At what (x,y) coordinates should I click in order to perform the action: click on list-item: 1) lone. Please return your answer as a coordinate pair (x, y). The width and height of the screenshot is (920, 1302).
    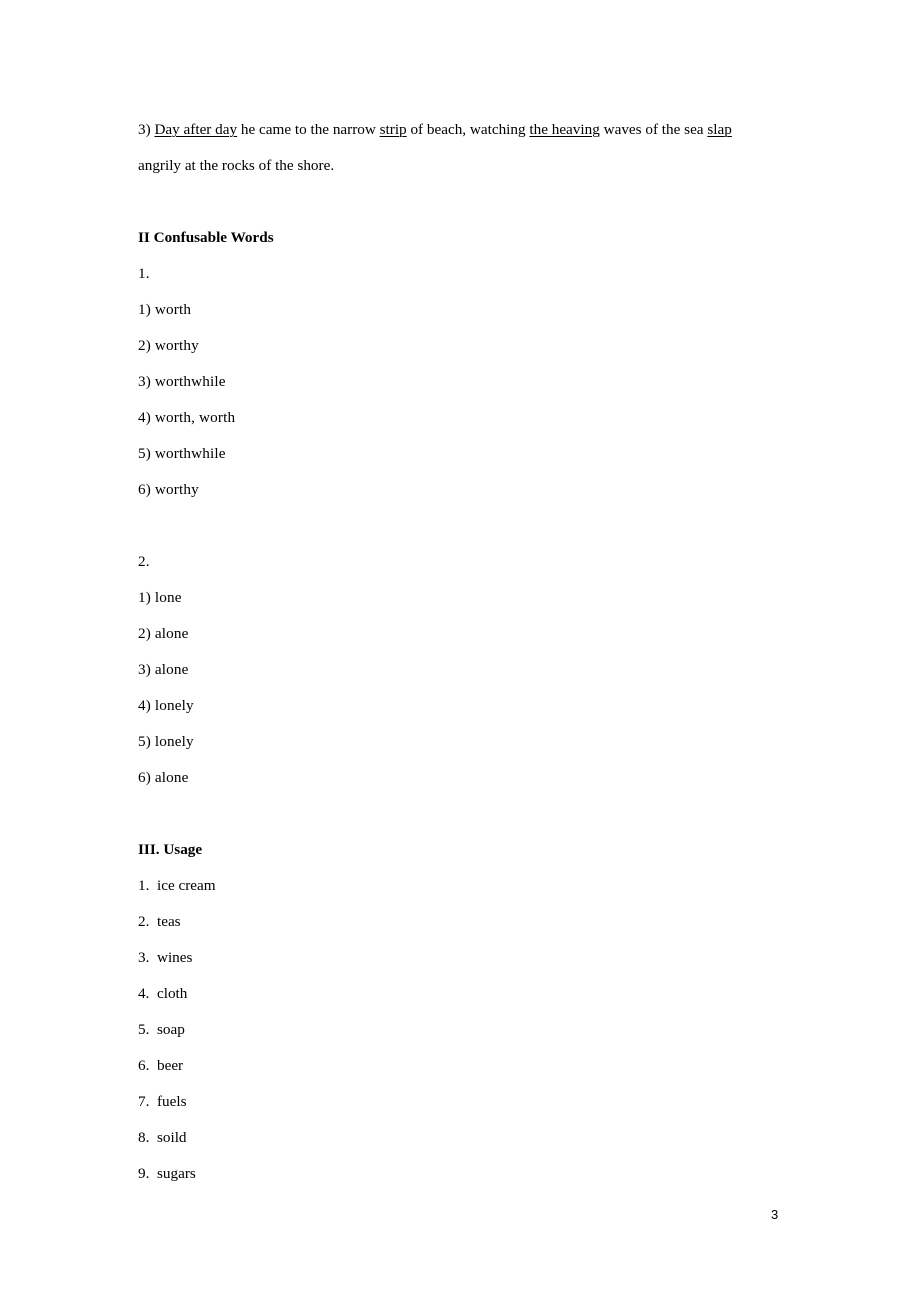
    Looking at the image, I should click on (160, 597).